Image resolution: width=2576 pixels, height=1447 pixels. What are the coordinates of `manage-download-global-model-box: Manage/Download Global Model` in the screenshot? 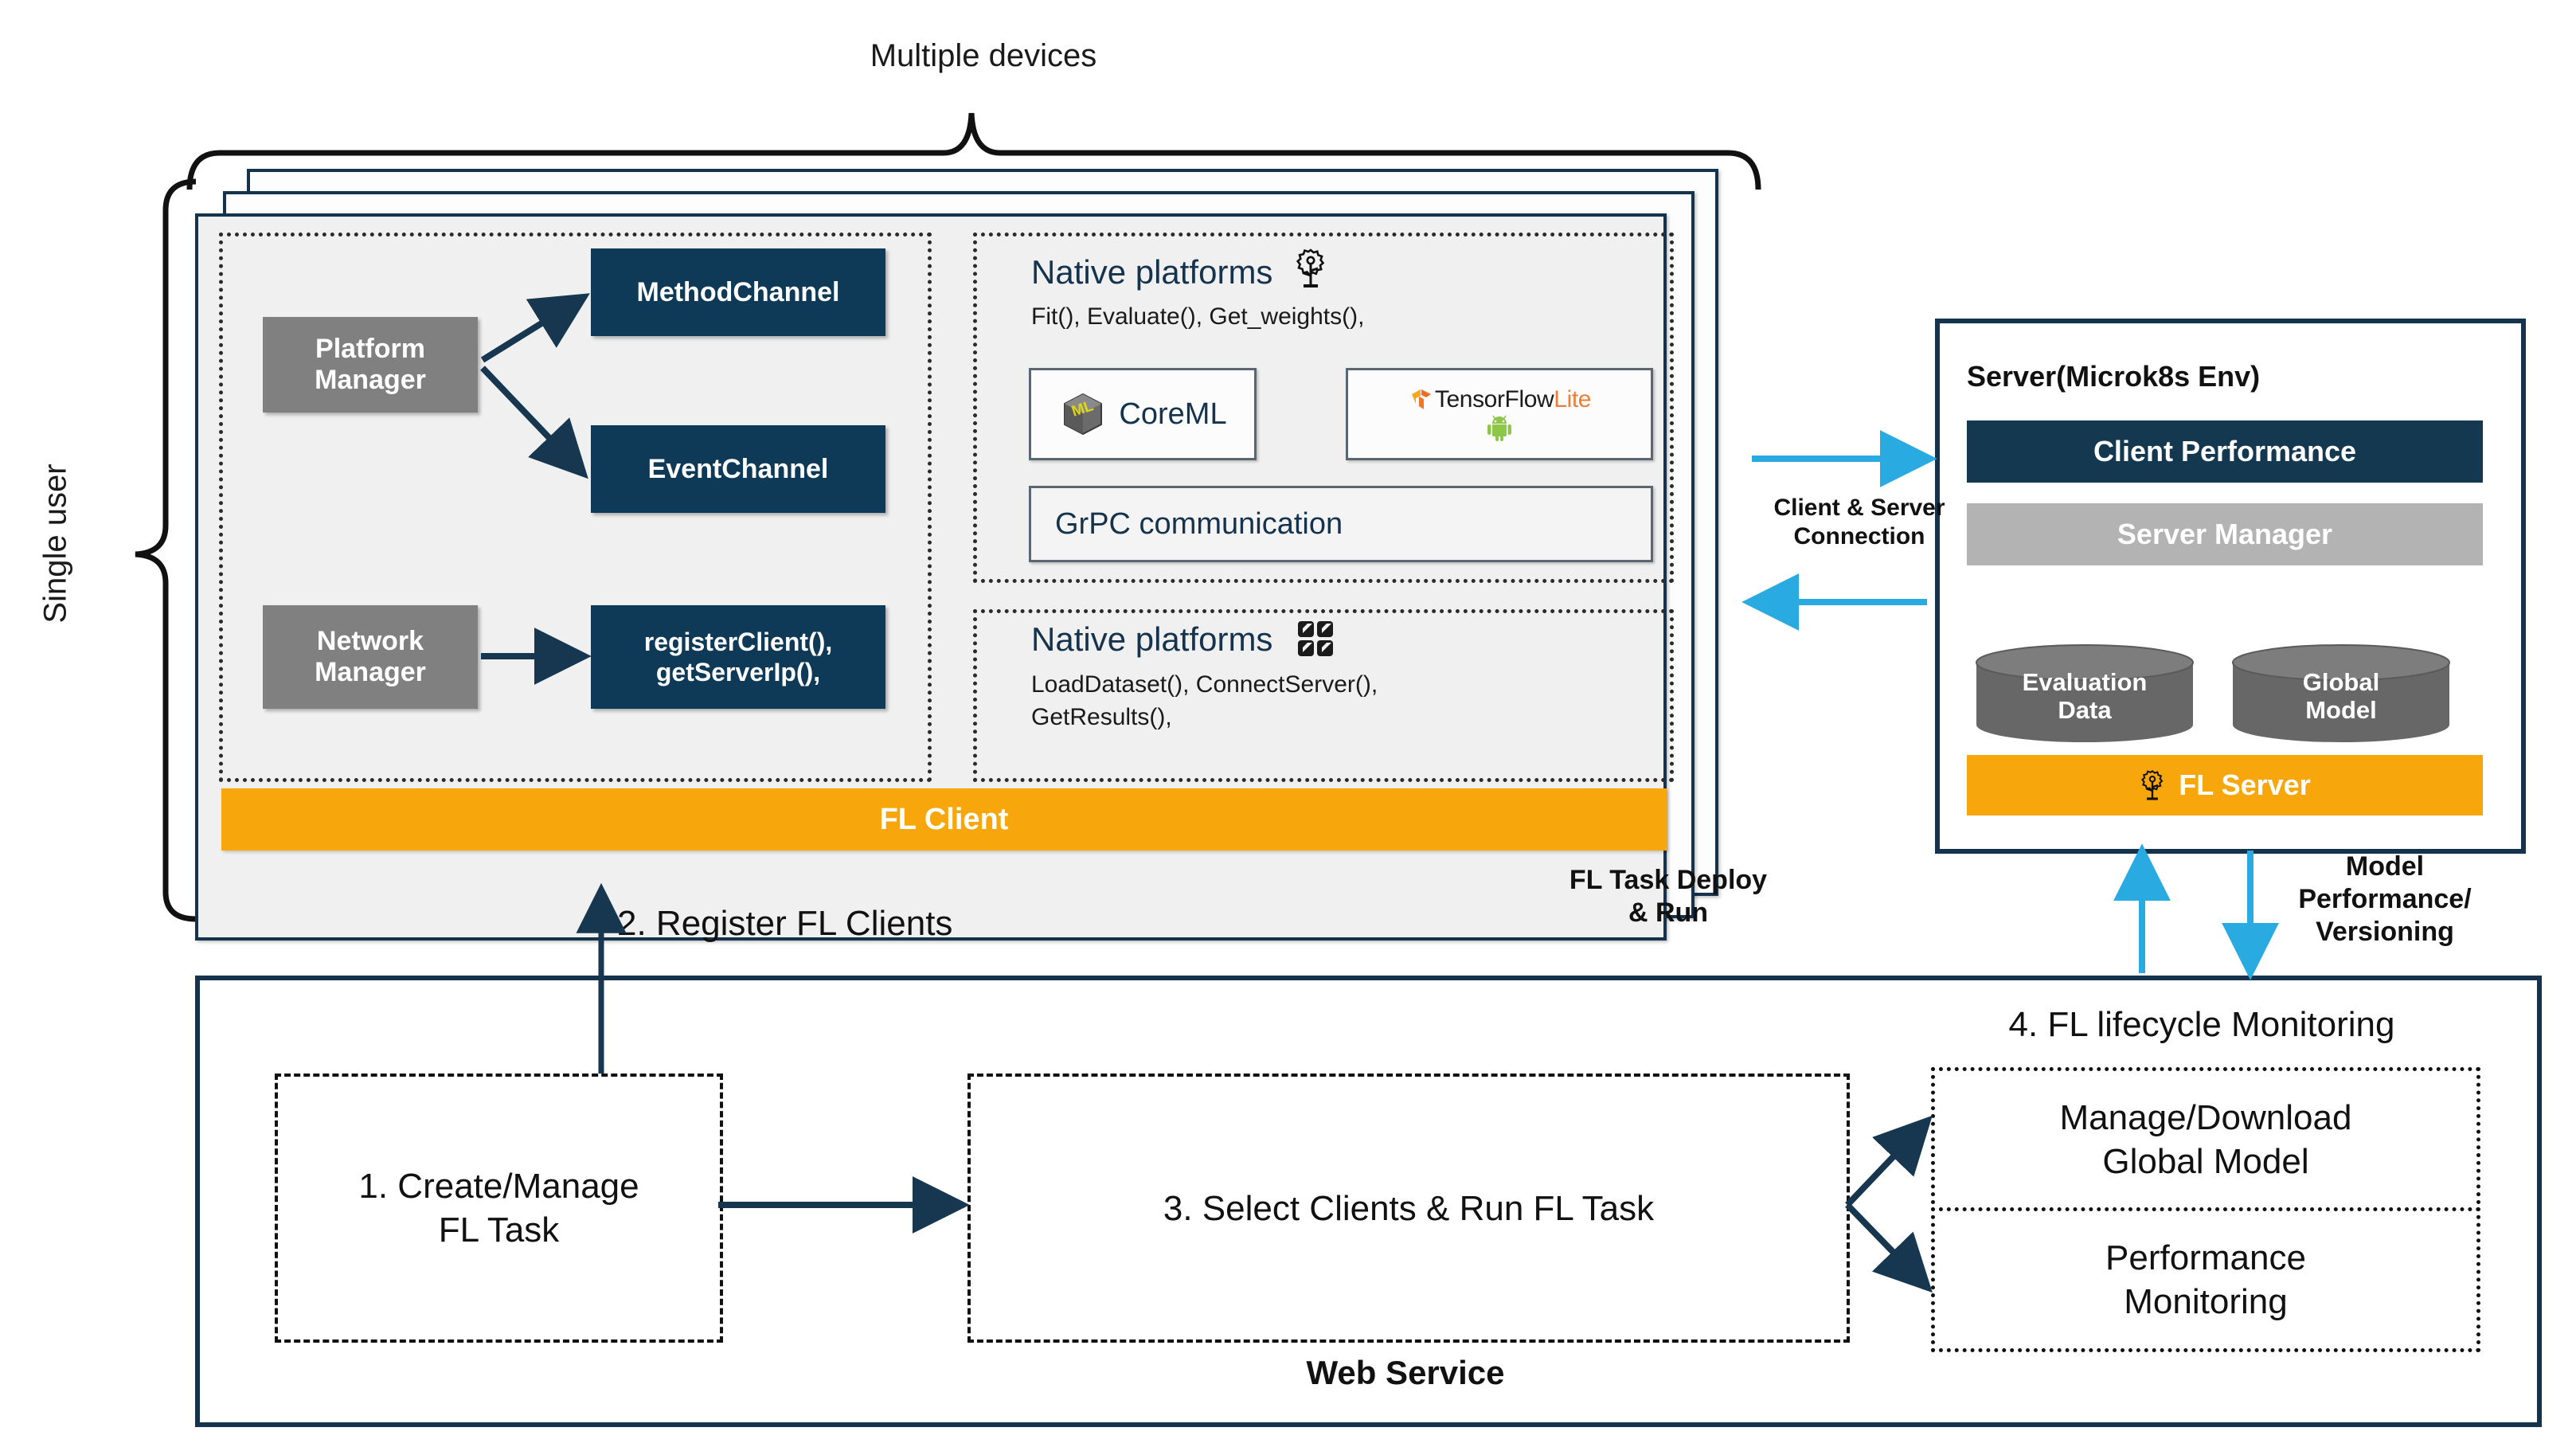 It's located at (2205, 1139).